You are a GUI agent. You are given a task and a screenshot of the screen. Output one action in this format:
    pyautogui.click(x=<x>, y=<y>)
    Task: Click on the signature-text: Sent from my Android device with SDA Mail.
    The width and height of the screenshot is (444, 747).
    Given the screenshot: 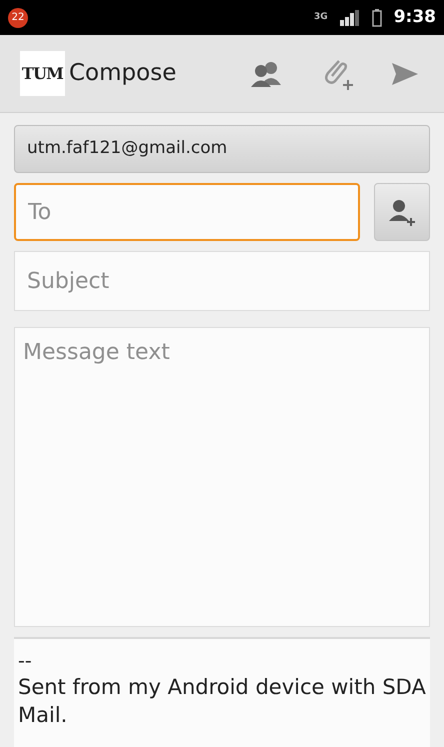 What is the action you would take?
    pyautogui.click(x=222, y=701)
    